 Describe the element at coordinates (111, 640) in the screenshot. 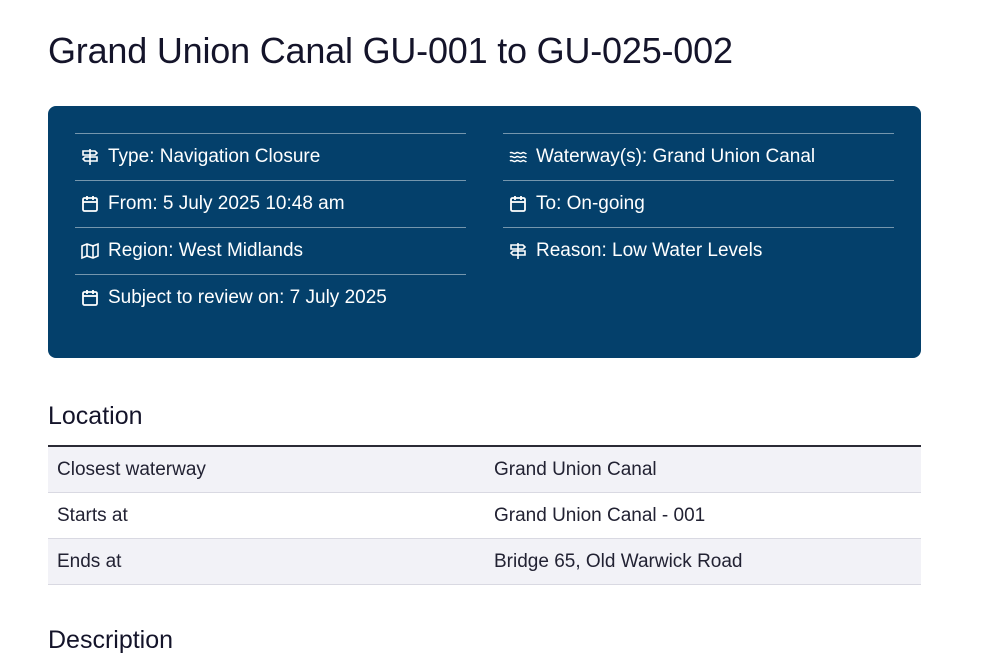

I see `description-heading: Description` at that location.